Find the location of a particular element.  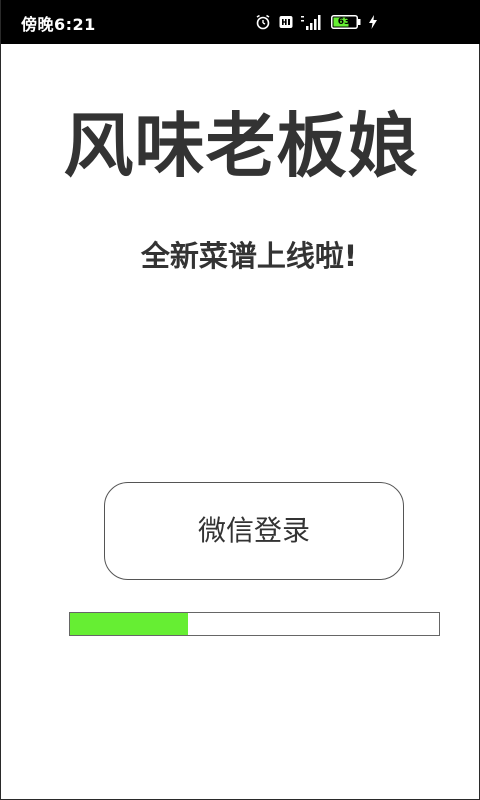

status-bar: 傍晚6:21 63 is located at coordinates (240, 22).